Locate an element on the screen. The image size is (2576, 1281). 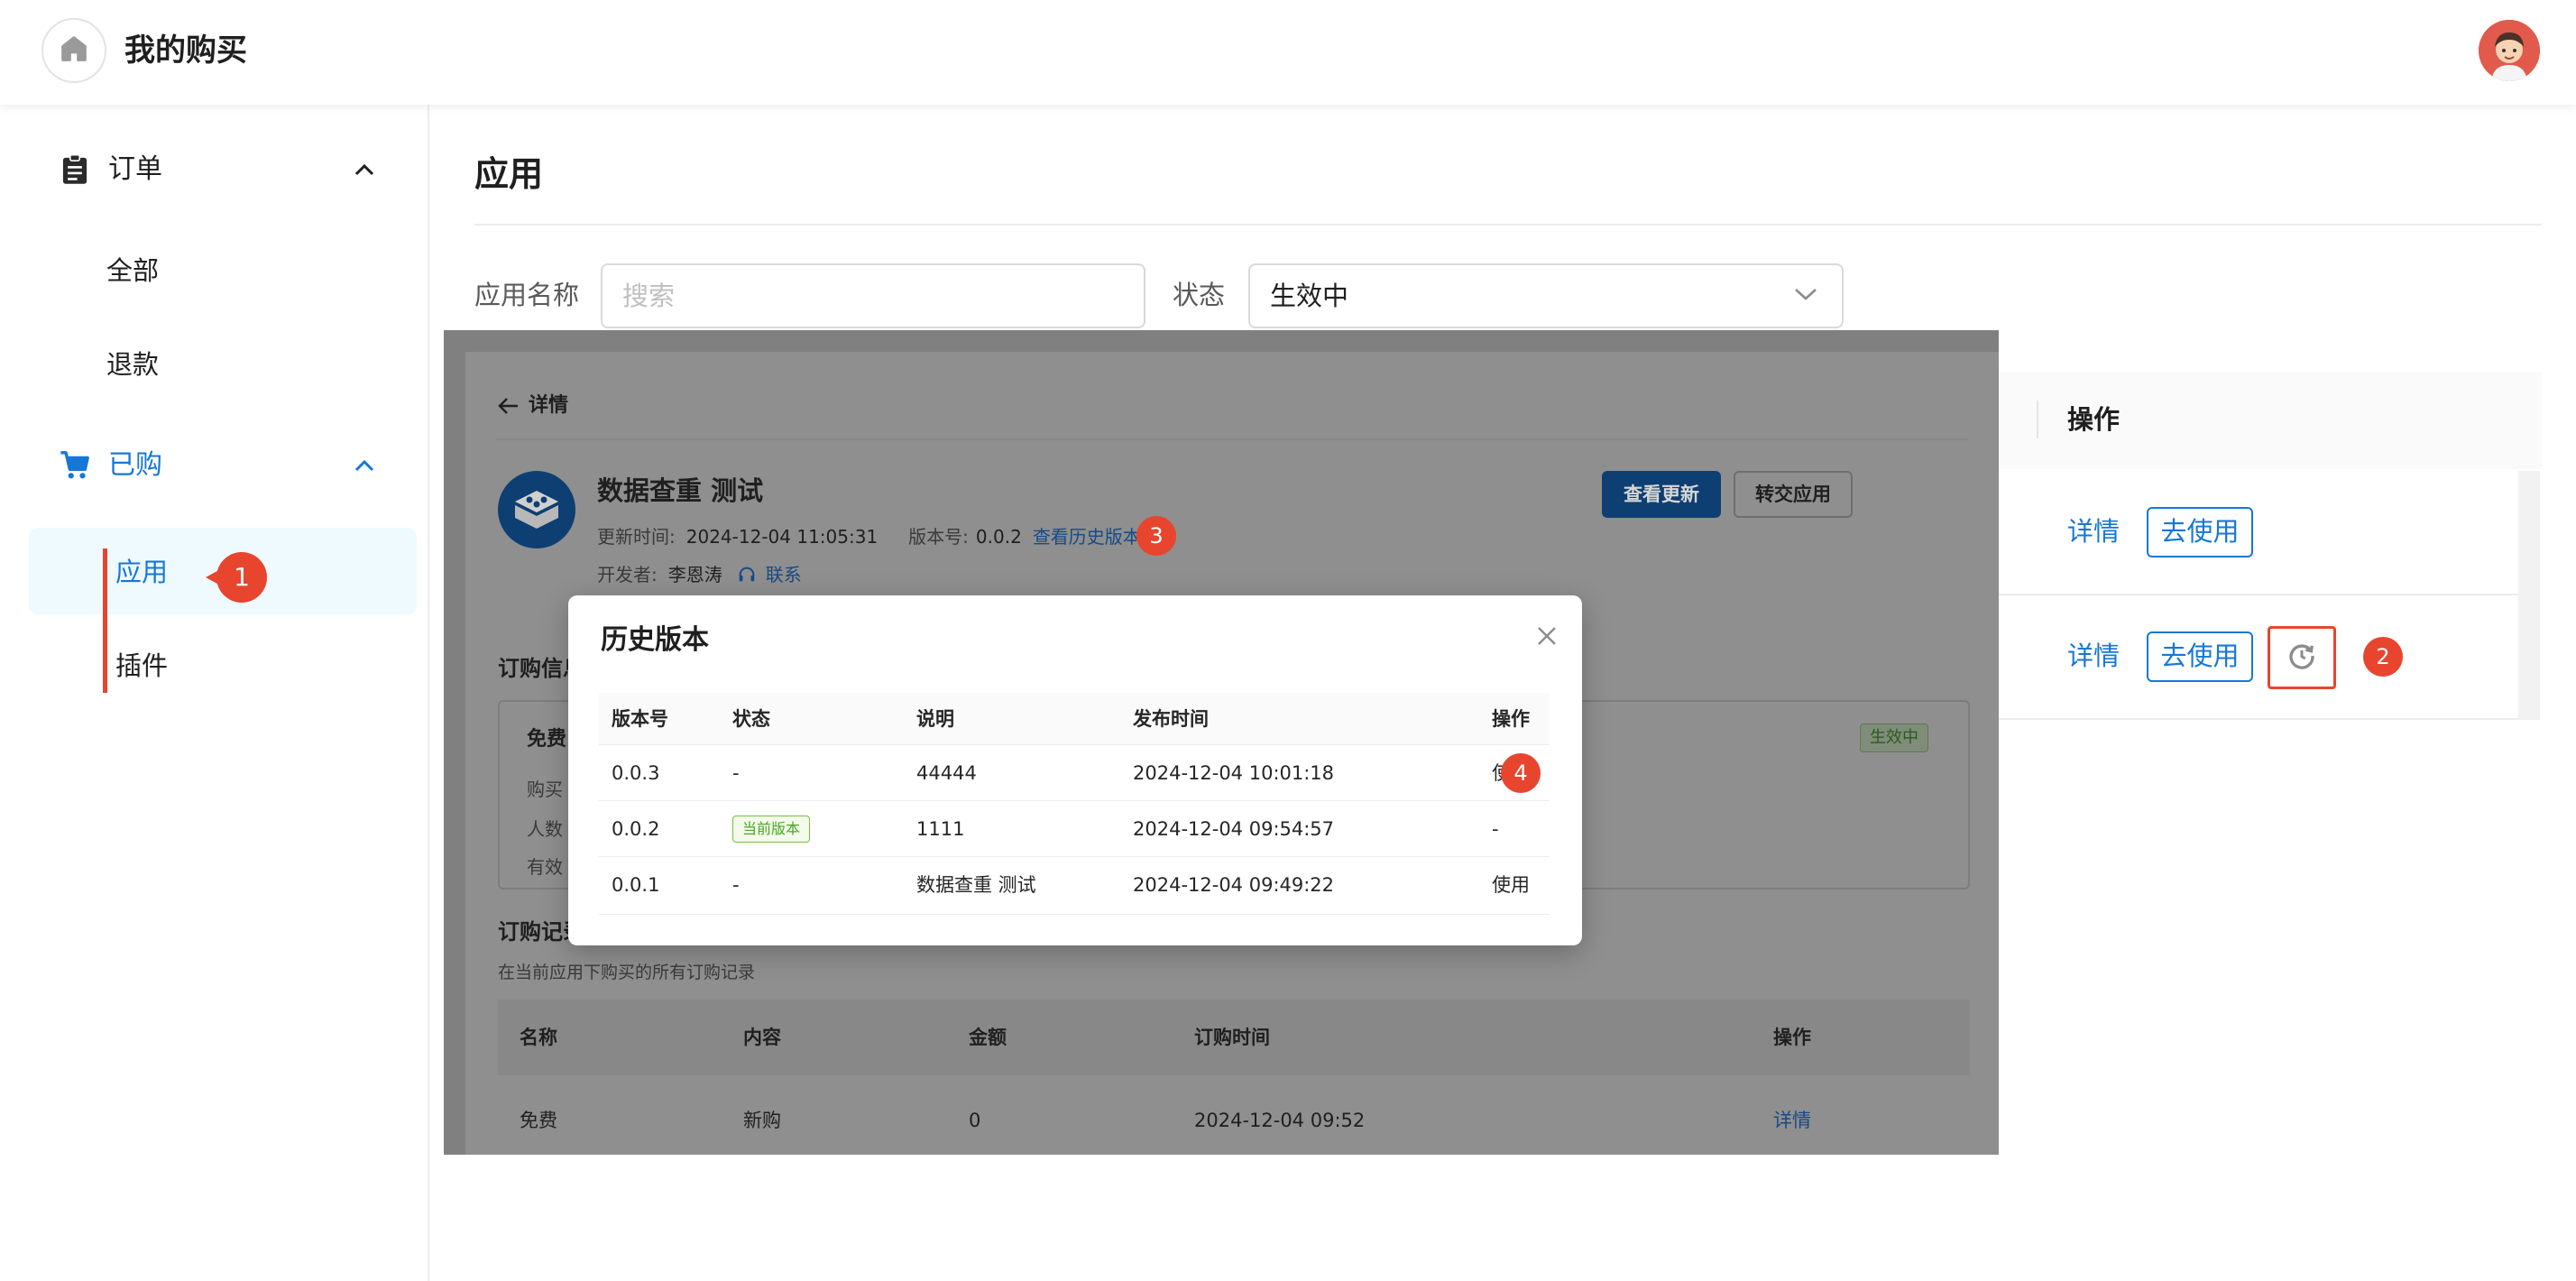
info-label: 购买 is located at coordinates (545, 789).